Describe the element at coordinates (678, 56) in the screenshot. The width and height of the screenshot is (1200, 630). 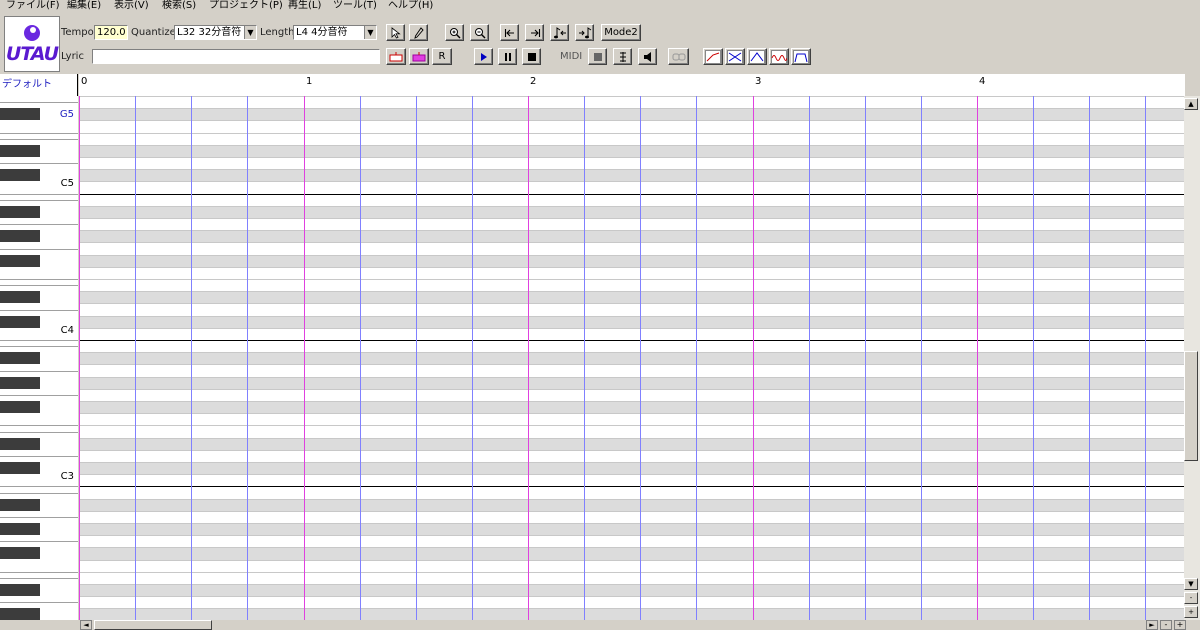
I see `link-button` at that location.